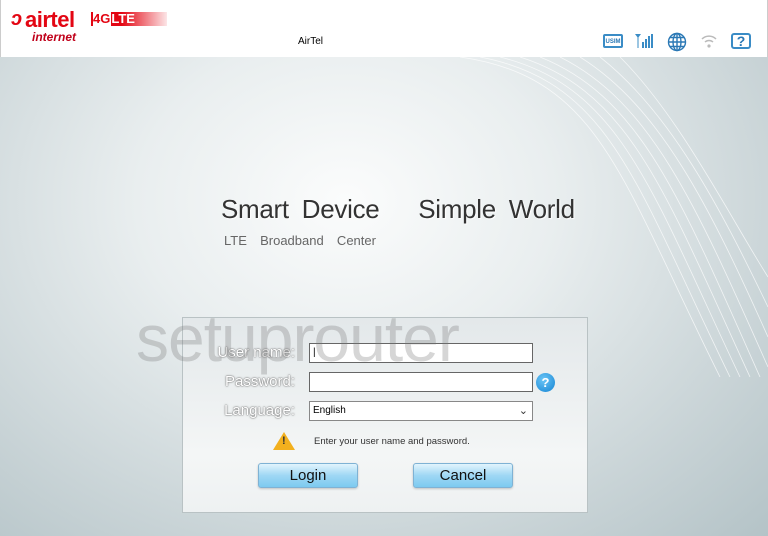 The width and height of the screenshot is (768, 536). I want to click on chevron-down-icon: ⌄, so click(523, 411).